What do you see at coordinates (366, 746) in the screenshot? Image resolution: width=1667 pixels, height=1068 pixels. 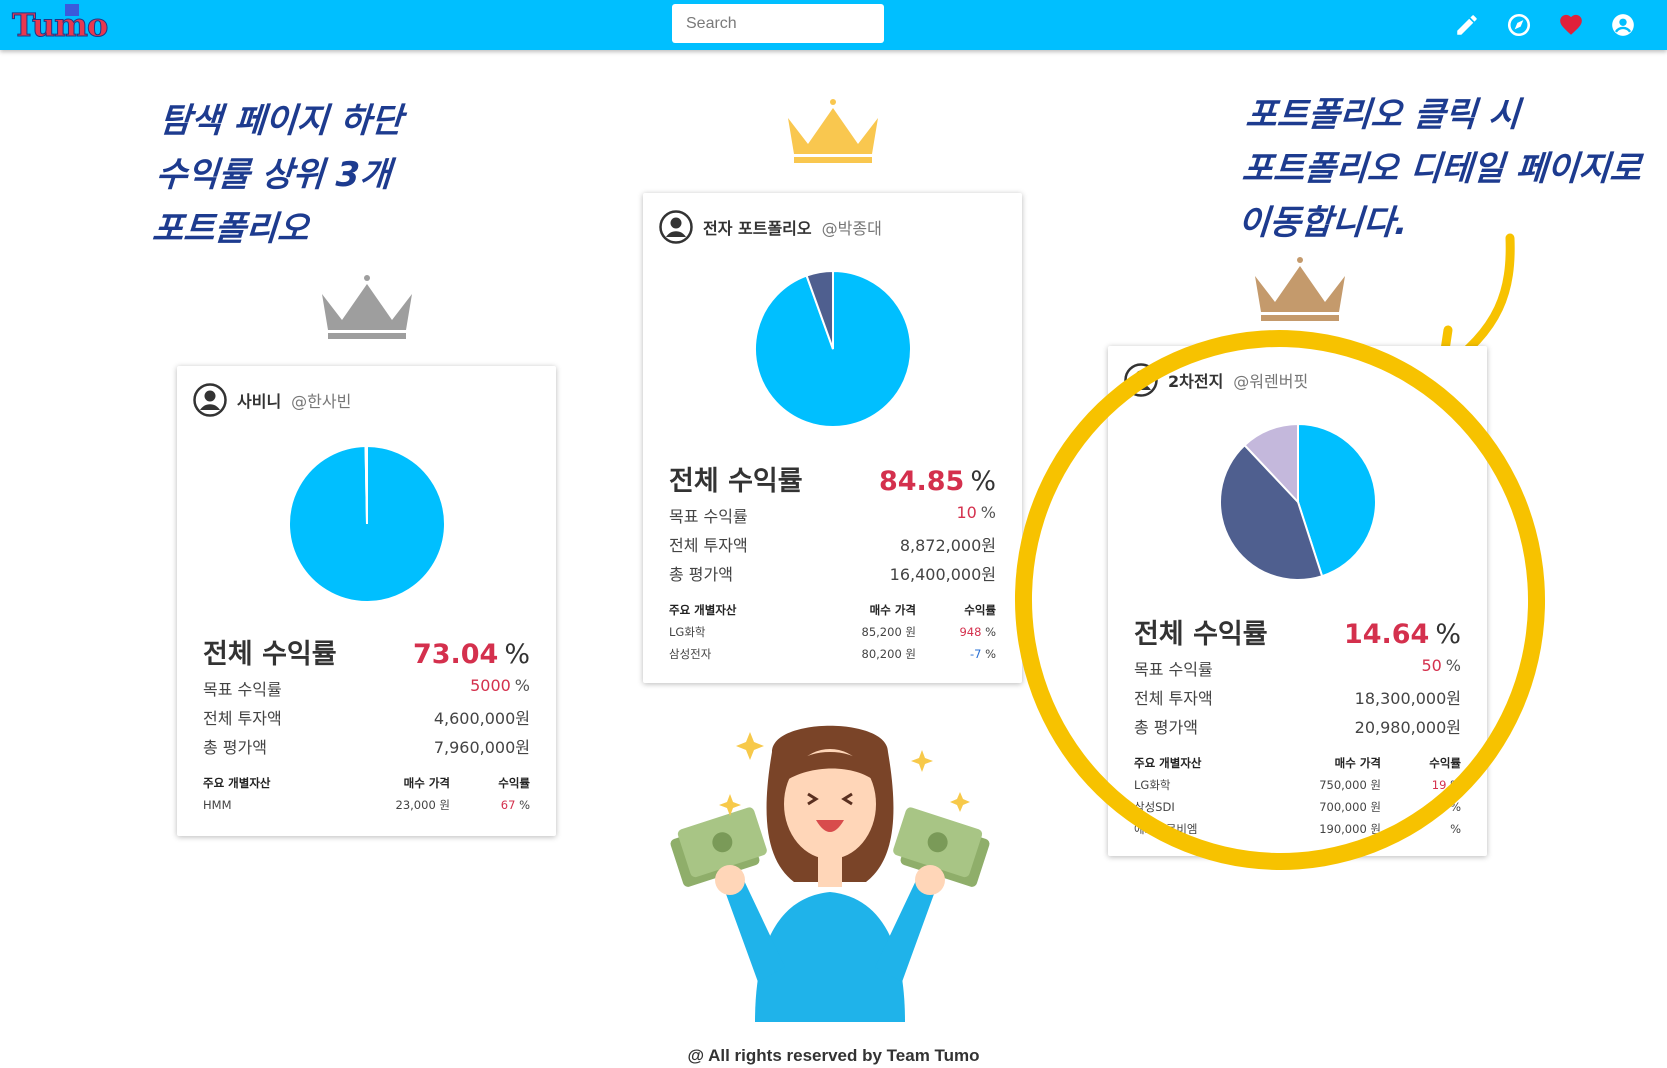 I see `total-eval-row: 총 평가액 7,960,000원` at bounding box center [366, 746].